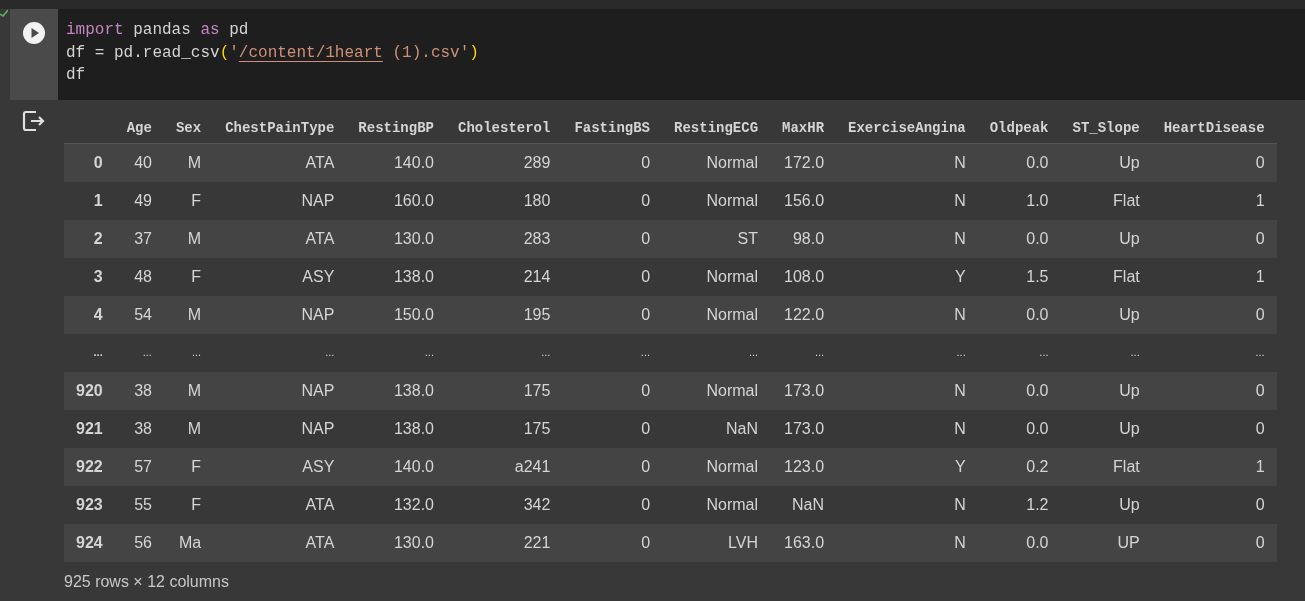 This screenshot has width=1305, height=601. I want to click on code-editor: import pandas as pd df = pd.read_csv('/content/1heart (1).csv') df, so click(681, 54).